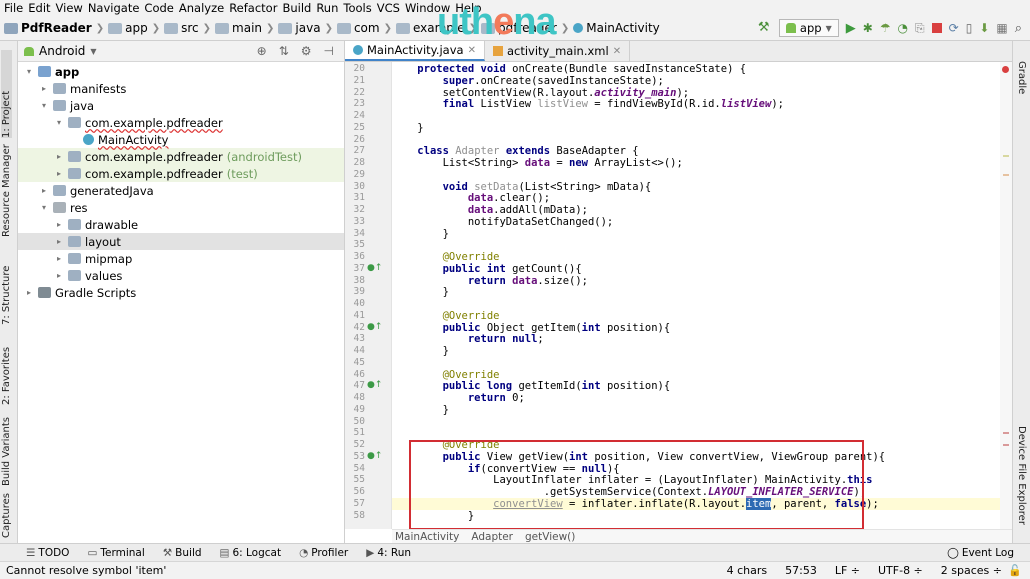  Describe the element at coordinates (181, 258) in the screenshot. I see `tree-item: ▸ mipmap` at that location.